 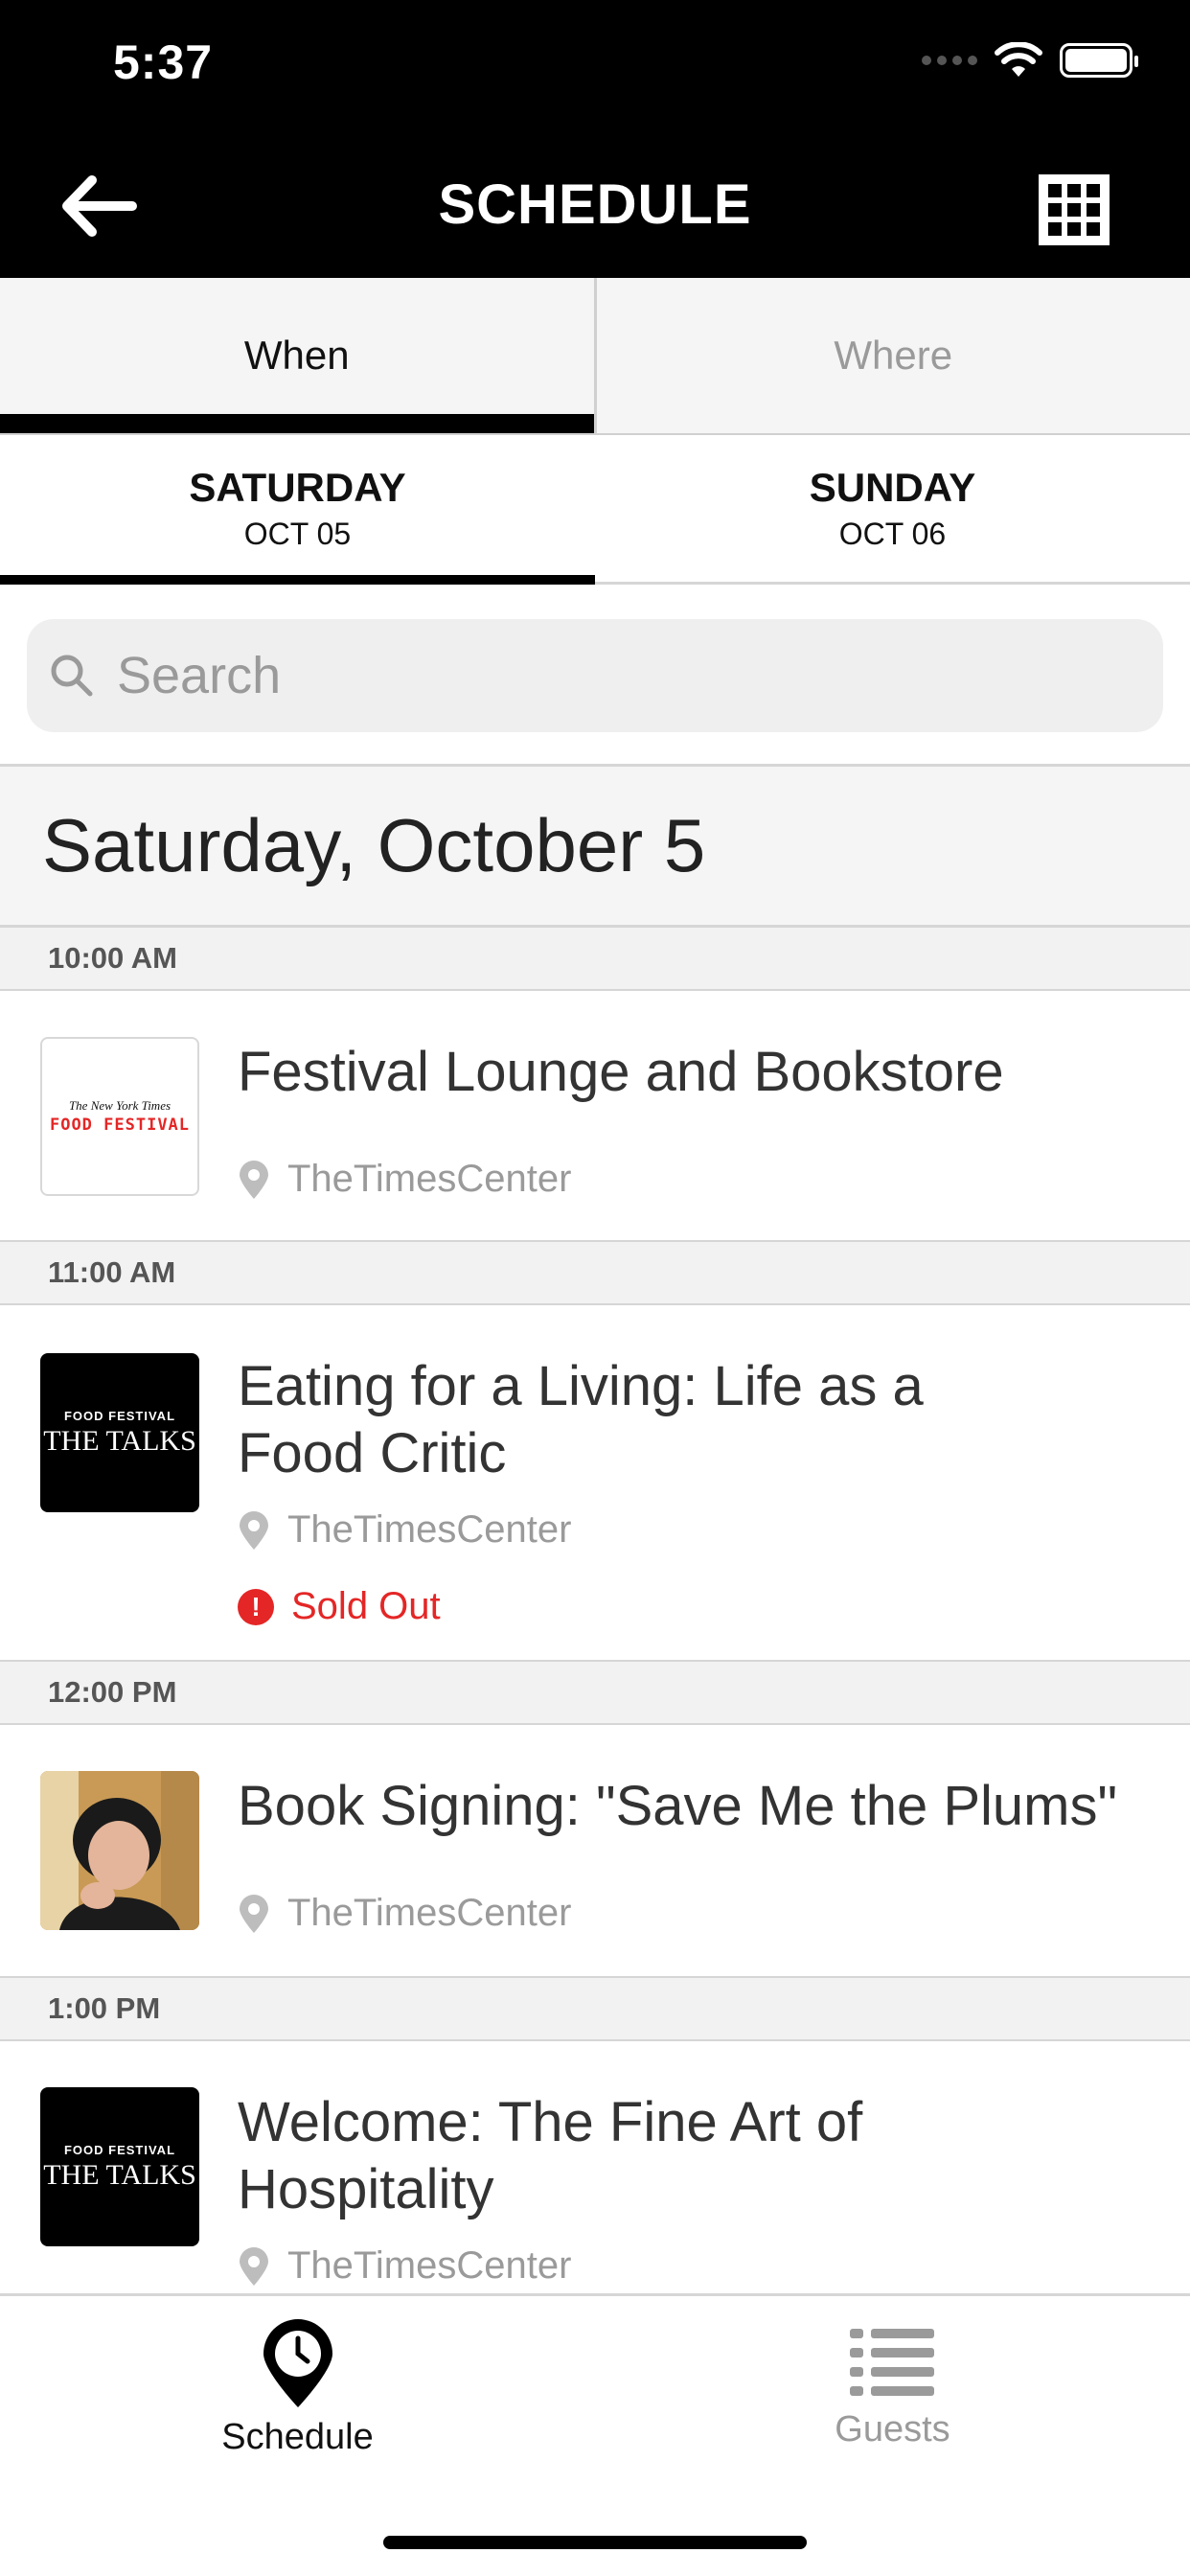 I want to click on day-date: OCT 05, so click(x=297, y=534).